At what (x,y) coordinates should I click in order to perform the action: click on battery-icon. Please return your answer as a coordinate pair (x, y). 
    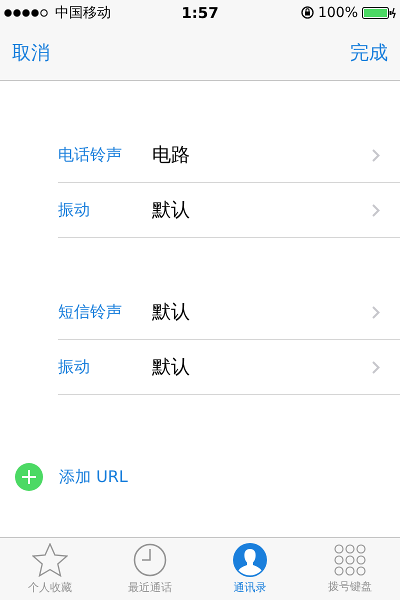
    Looking at the image, I should click on (379, 12).